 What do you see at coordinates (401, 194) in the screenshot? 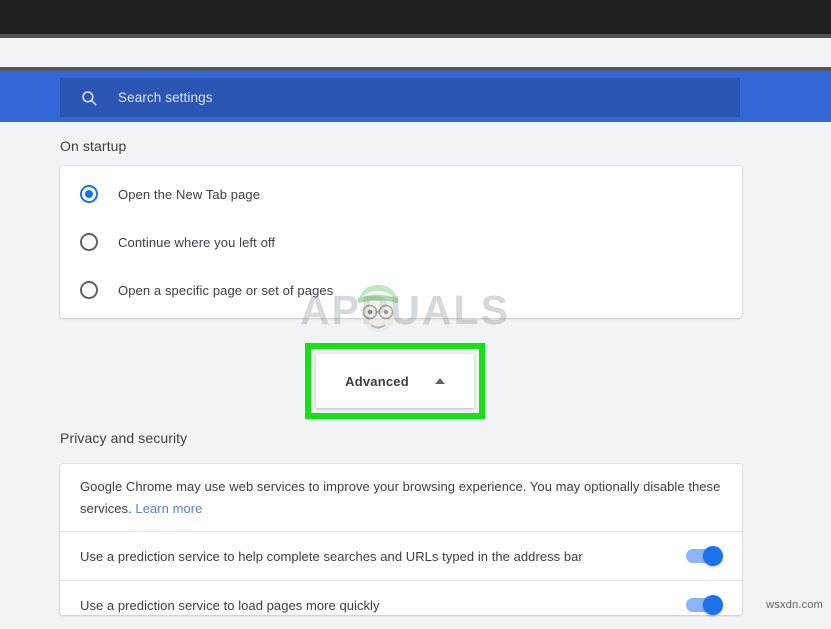
I see `radio-row-new-tab: Open the New Tab page` at bounding box center [401, 194].